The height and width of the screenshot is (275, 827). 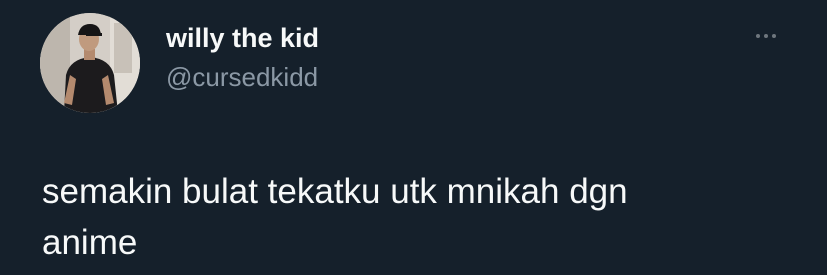 I want to click on author-handle: @cursedkidd, so click(x=242, y=77).